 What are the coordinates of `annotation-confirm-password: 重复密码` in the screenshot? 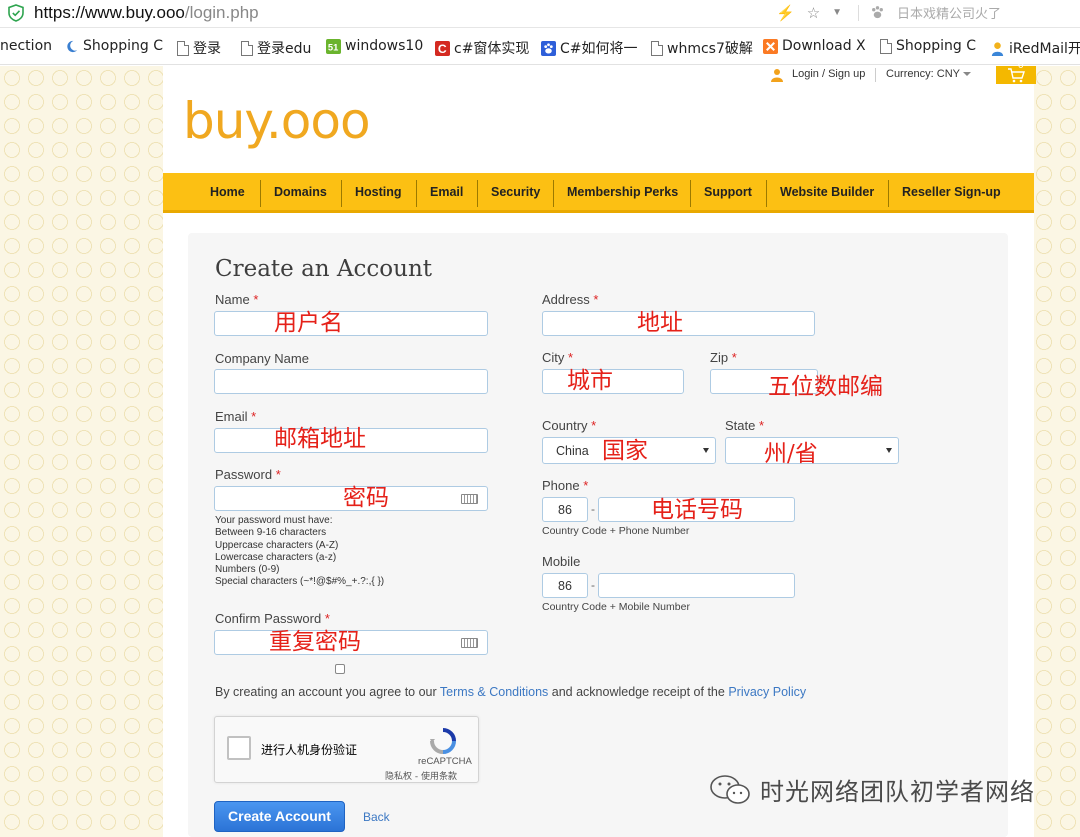 It's located at (315, 642).